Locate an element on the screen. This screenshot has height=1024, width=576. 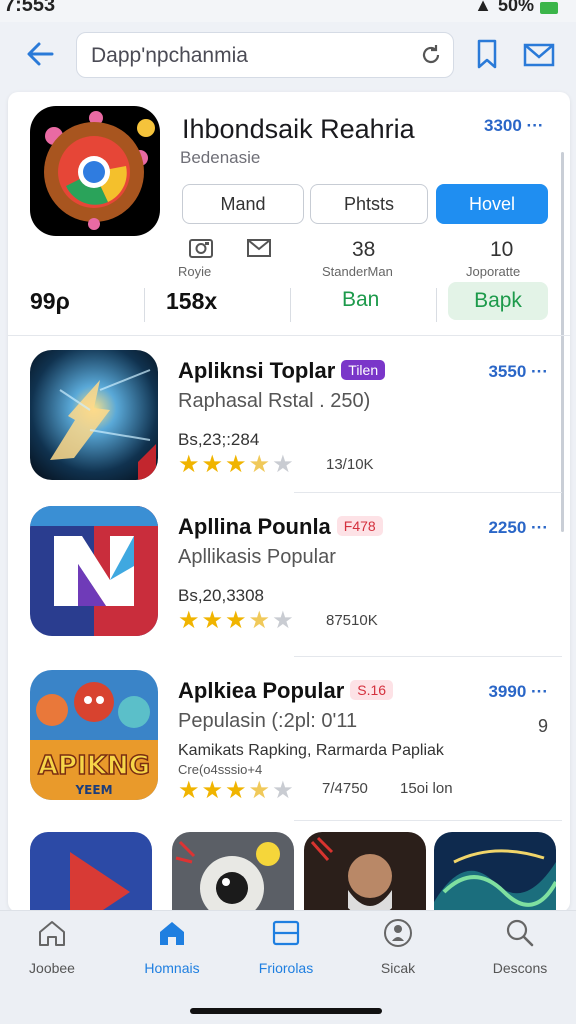
header: Dapp'npchanmia is located at coordinates (288, 56).